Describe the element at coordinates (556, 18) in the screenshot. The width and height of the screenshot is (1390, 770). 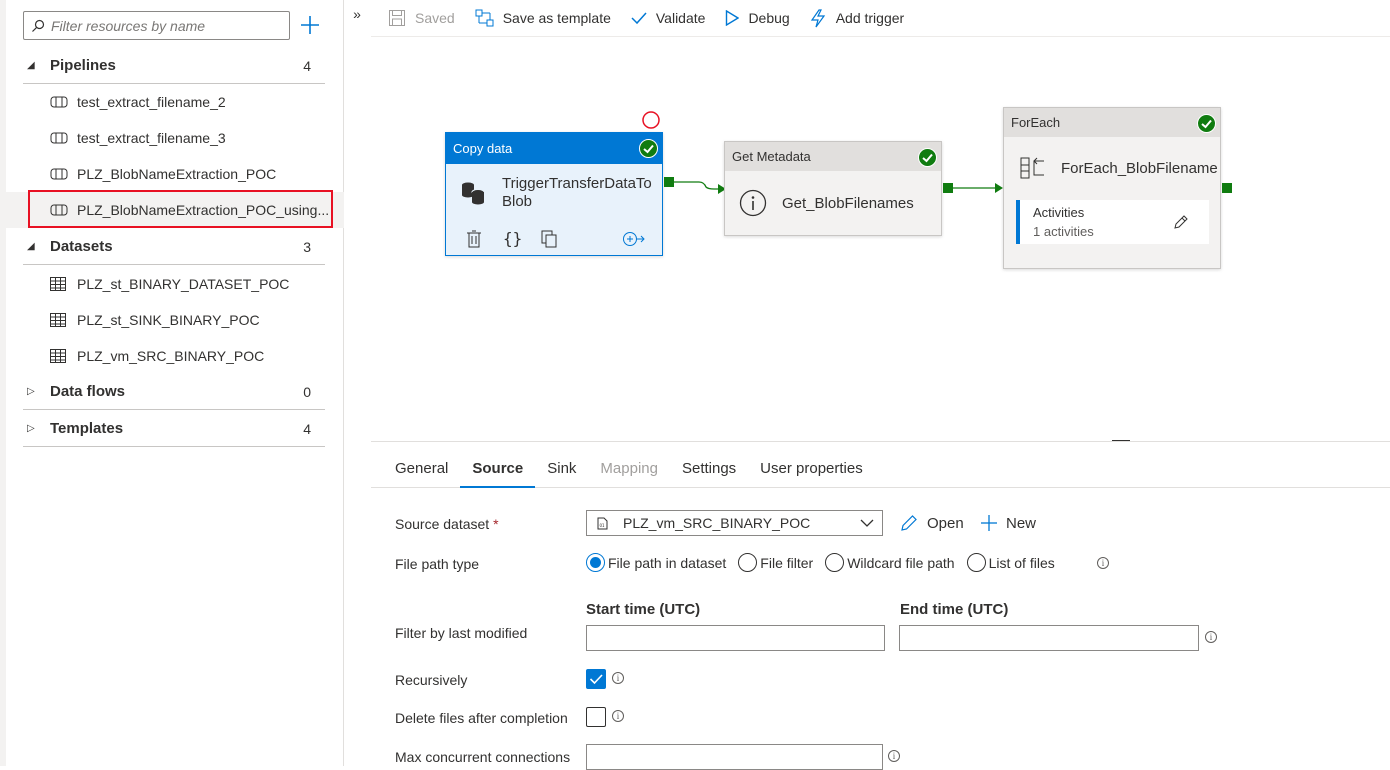
I see `save-as-template-label: Save as template` at that location.